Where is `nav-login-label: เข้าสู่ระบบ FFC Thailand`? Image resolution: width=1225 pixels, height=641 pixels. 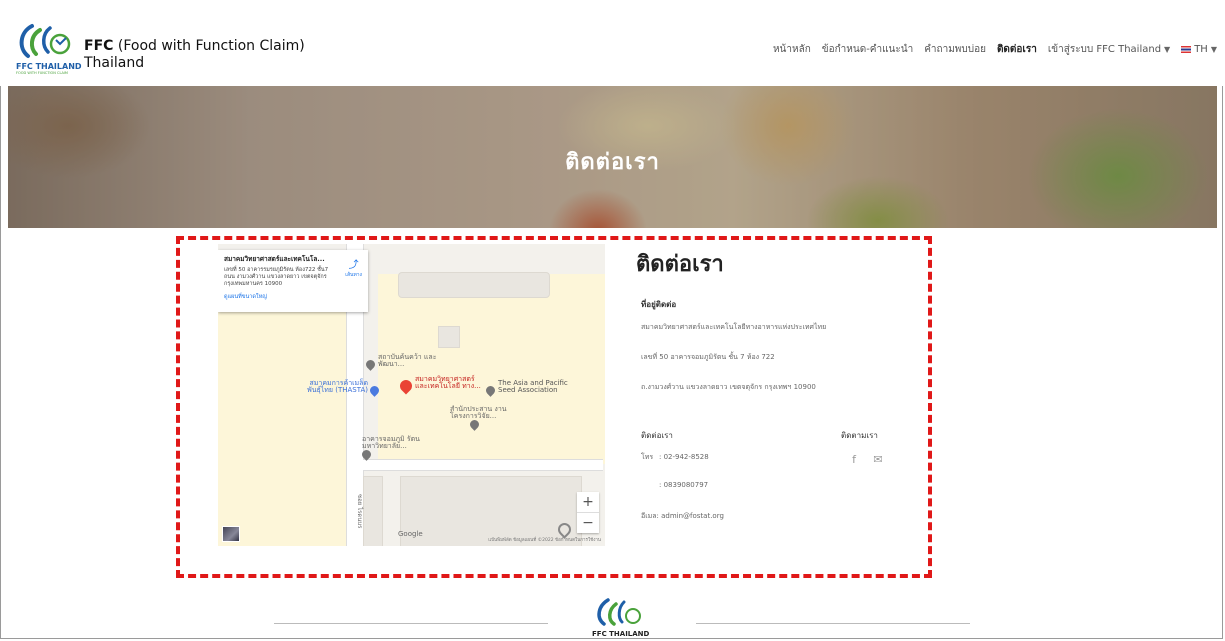
nav-login-label: เข้าสู่ระบบ FFC Thailand is located at coordinates (1104, 49).